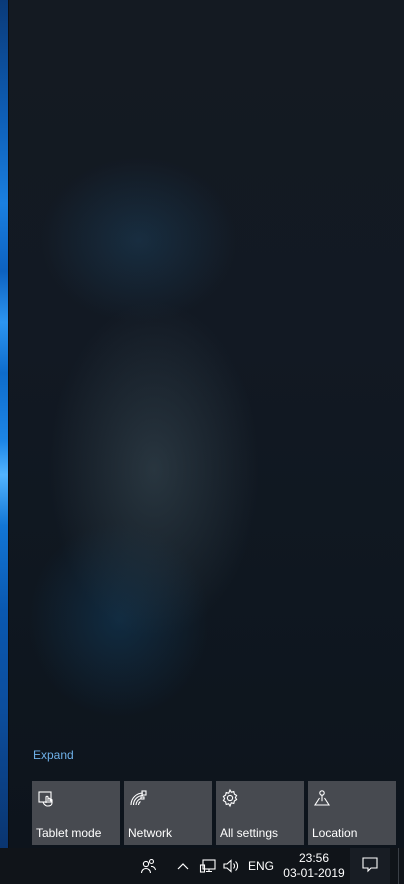  Describe the element at coordinates (46, 798) in the screenshot. I see `tablet-mode-icon` at that location.